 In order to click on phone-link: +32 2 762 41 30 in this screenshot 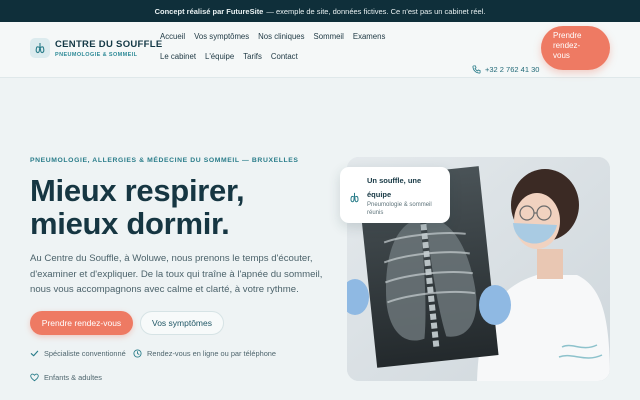, I will do `click(505, 69)`.